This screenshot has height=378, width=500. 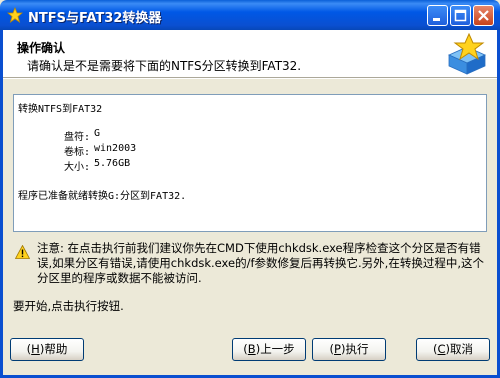 What do you see at coordinates (337, 349) in the screenshot?
I see `run-accelerator: P` at bounding box center [337, 349].